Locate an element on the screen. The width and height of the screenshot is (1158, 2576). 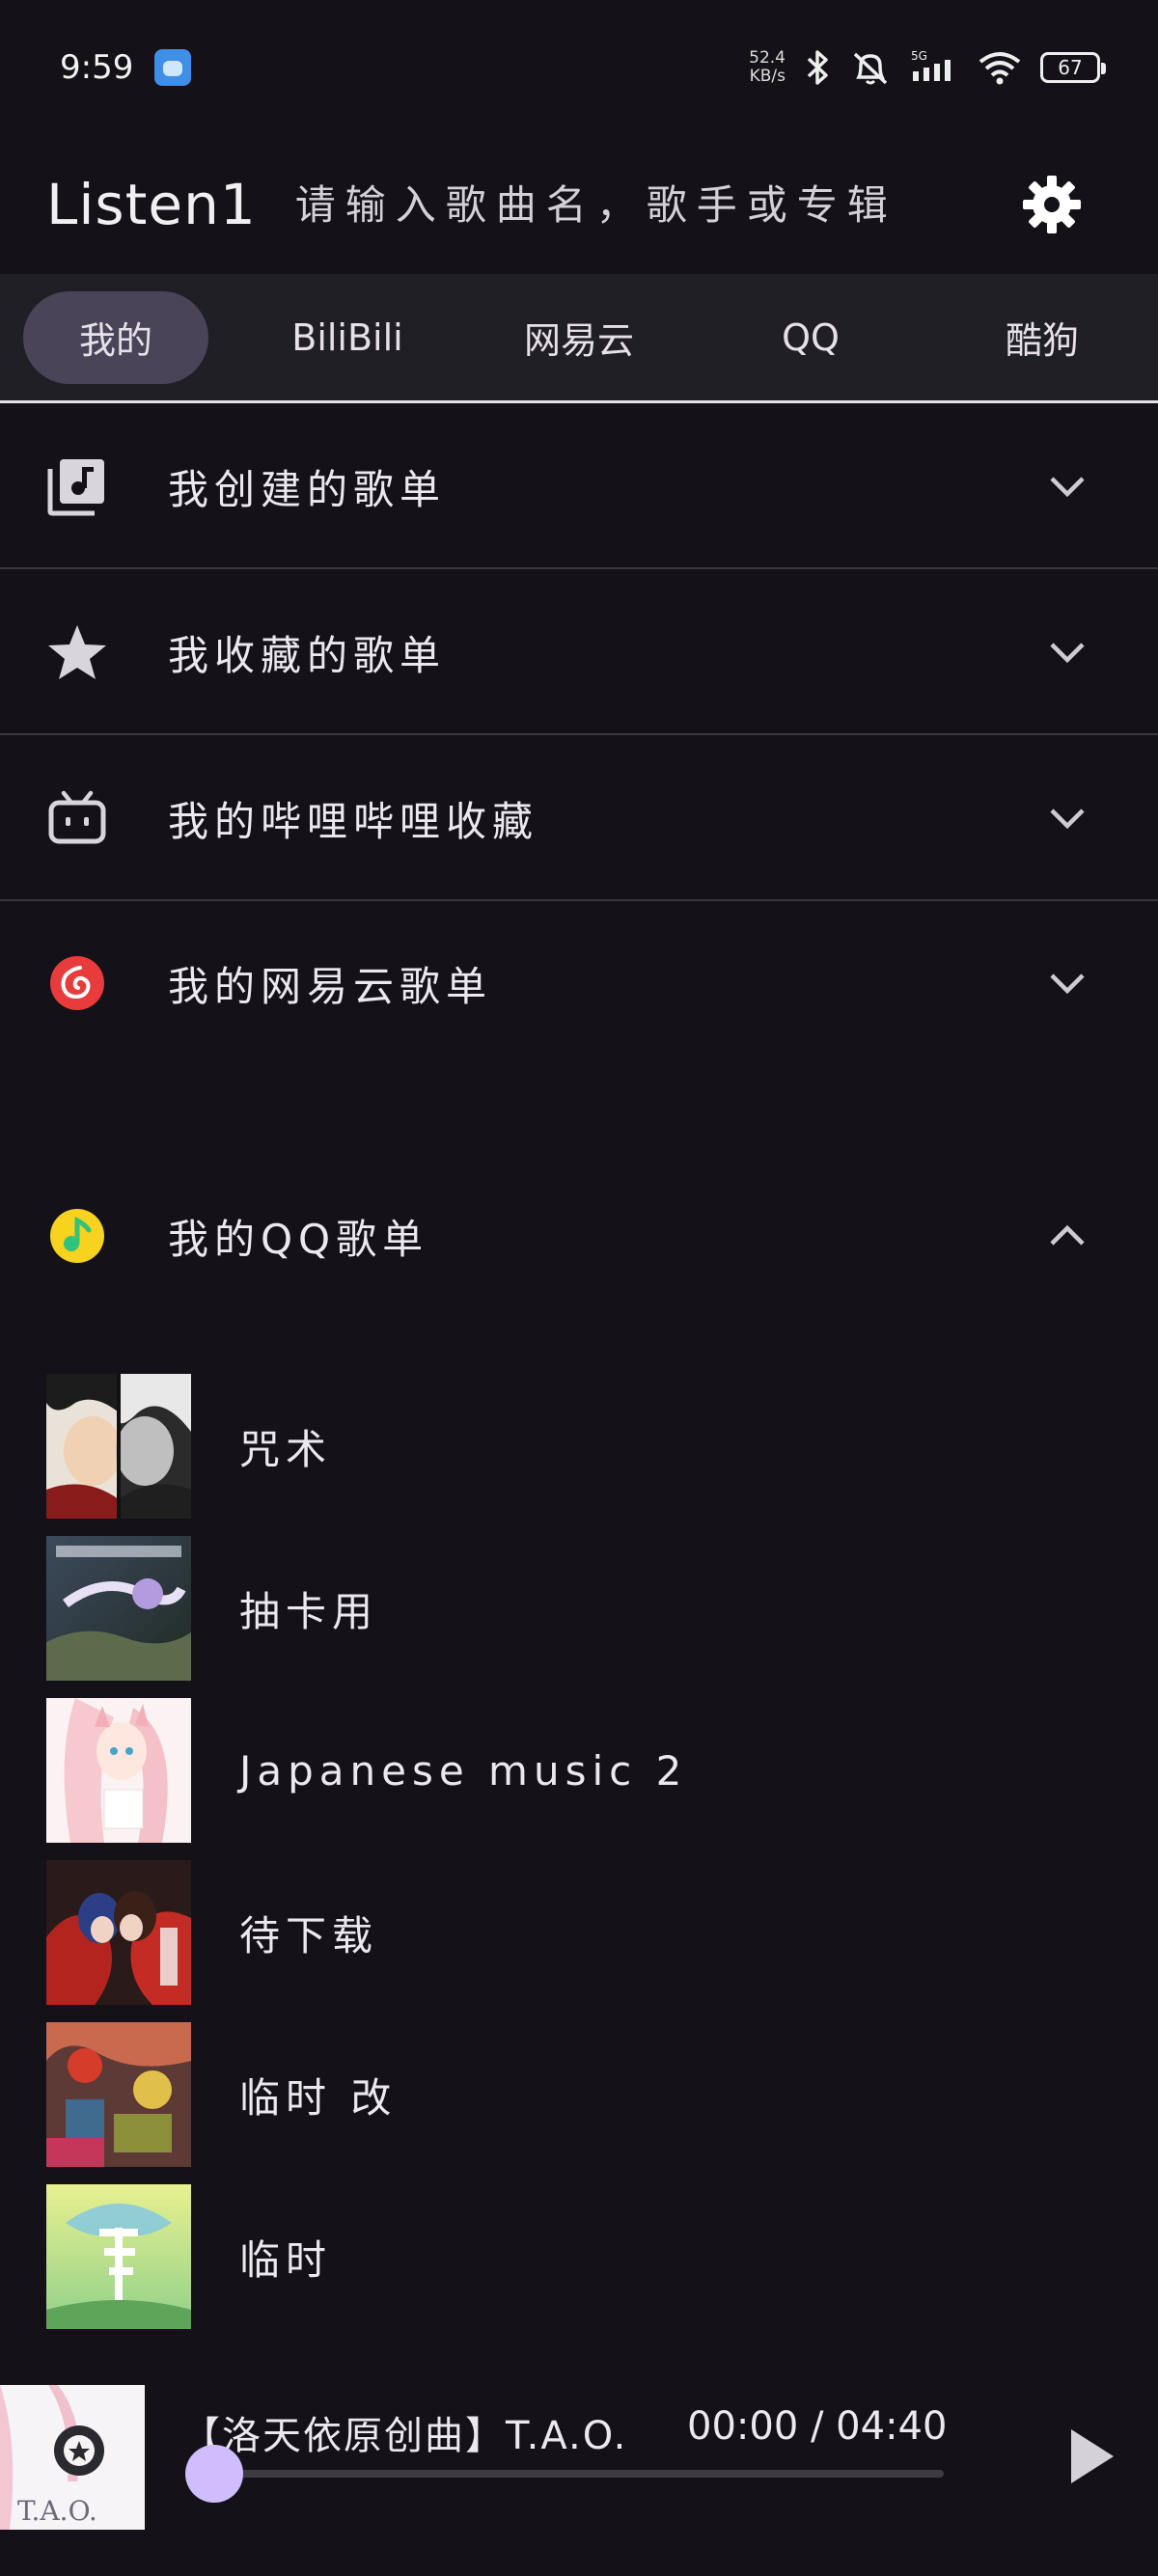
now-playing-time: 00:00 / 04:40 is located at coordinates (817, 2427).